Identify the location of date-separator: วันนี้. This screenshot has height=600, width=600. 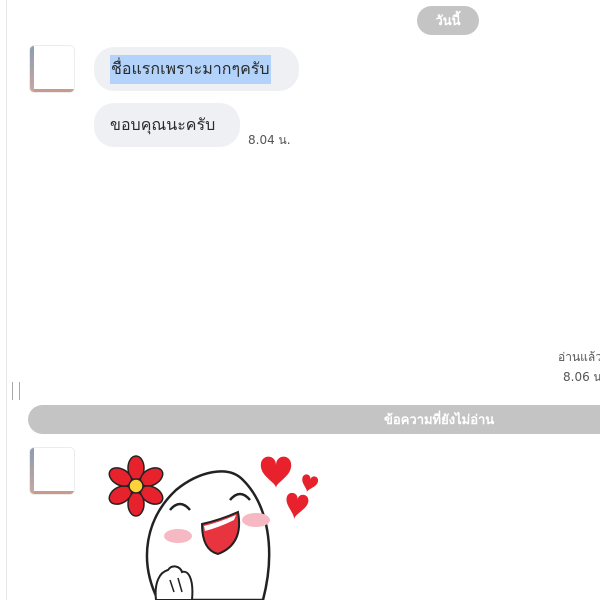
(448, 20).